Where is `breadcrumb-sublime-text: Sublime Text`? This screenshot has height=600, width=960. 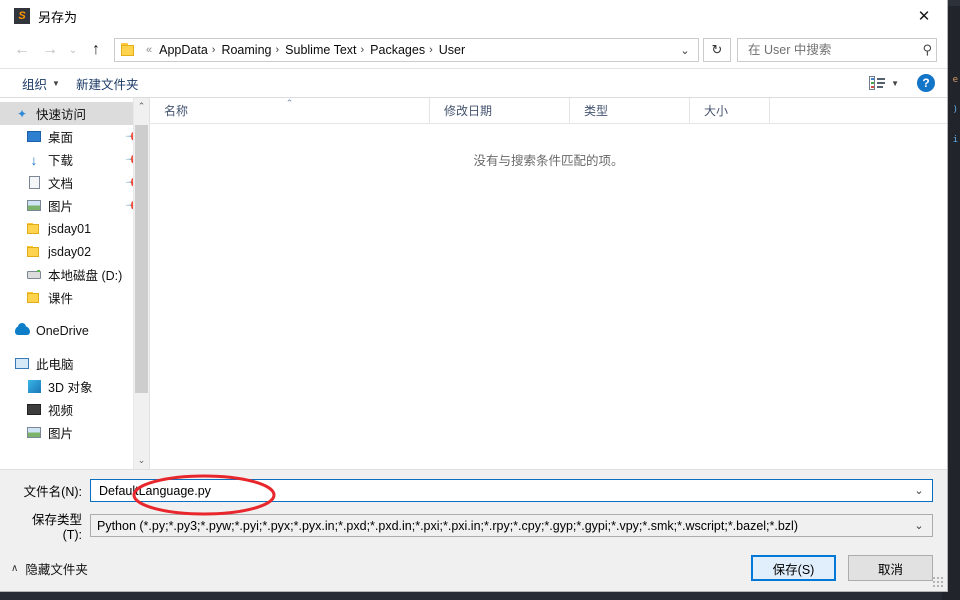
breadcrumb-sublime-text: Sublime Text is located at coordinates (320, 50).